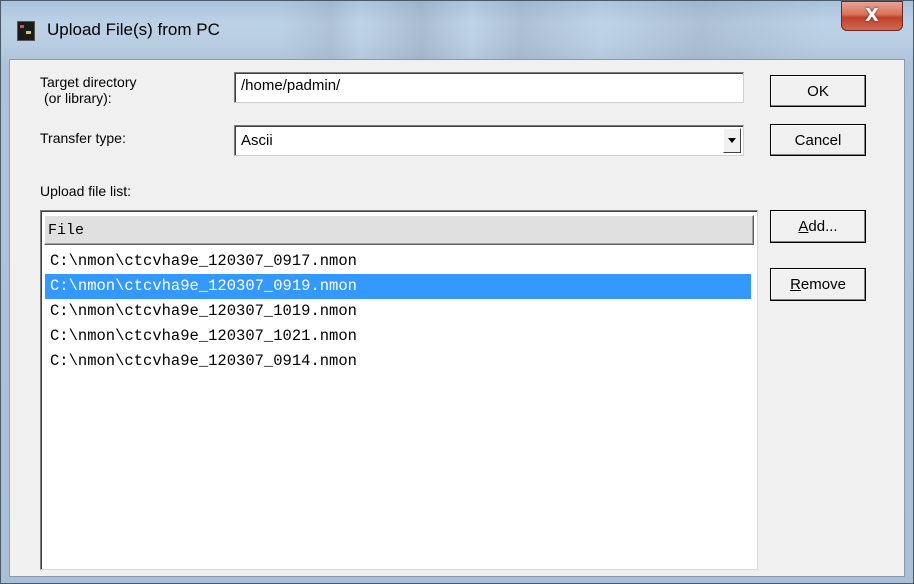 The height and width of the screenshot is (584, 914). Describe the element at coordinates (78, 98) in the screenshot. I see `target-directory-sublabel: (or library):` at that location.